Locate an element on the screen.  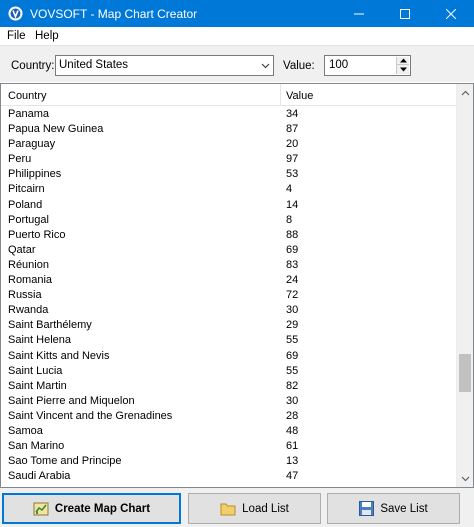
cell-value: 28 is located at coordinates (292, 415).